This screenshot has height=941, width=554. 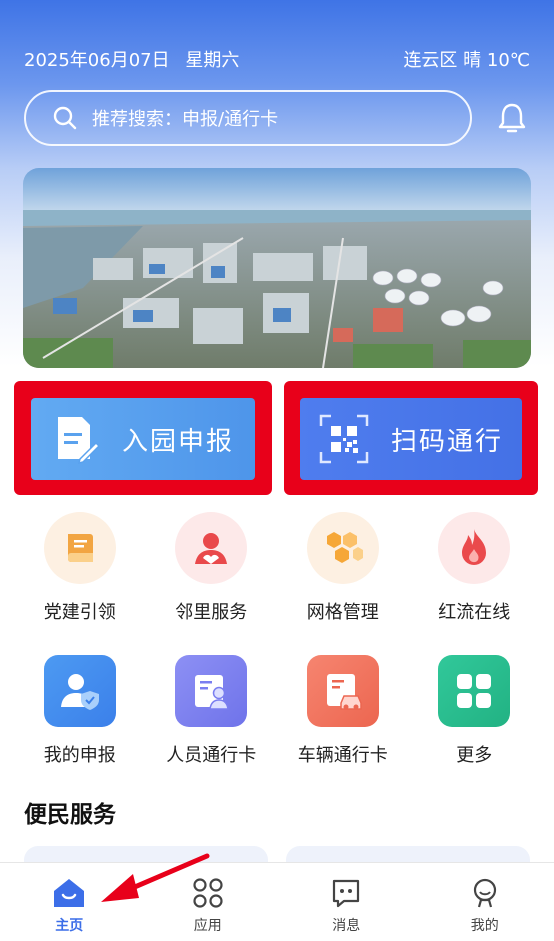 I want to click on document-edit-icon, so click(x=78, y=441).